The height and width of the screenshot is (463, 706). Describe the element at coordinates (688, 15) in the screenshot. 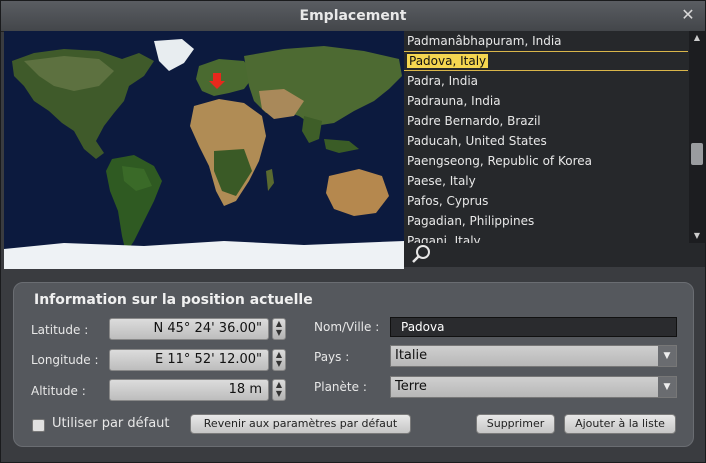

I see `close-icon: ✕` at that location.